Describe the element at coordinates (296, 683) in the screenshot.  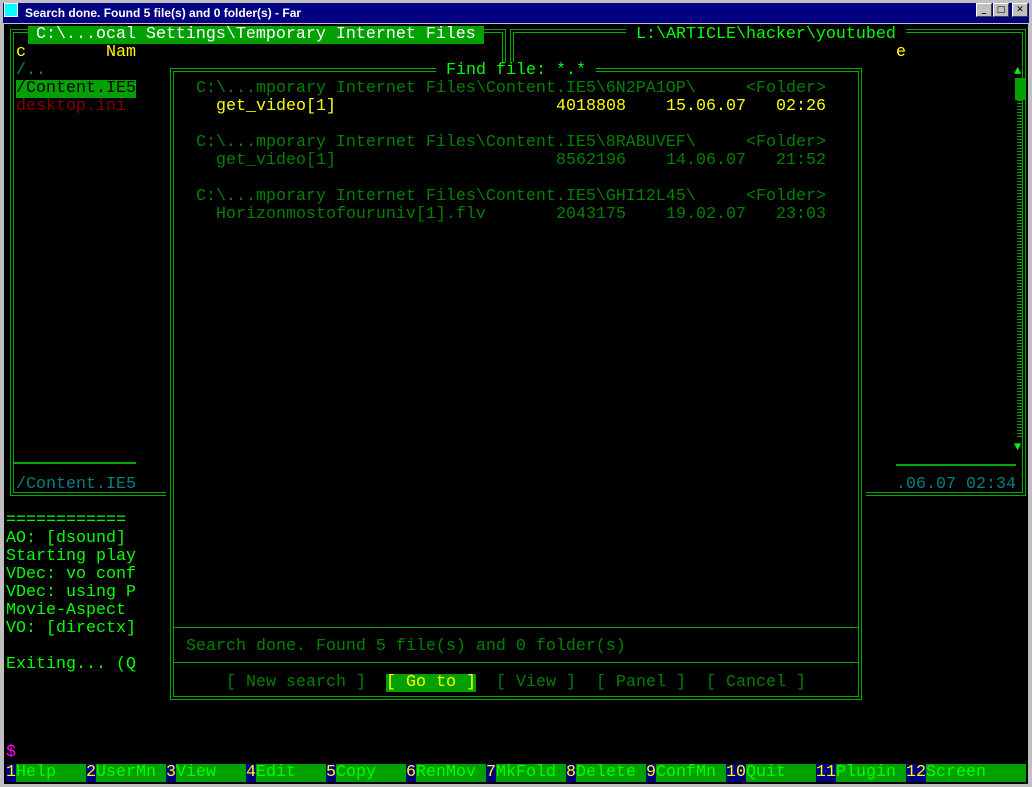
I see `new-search-button: [ New search ]` at that location.